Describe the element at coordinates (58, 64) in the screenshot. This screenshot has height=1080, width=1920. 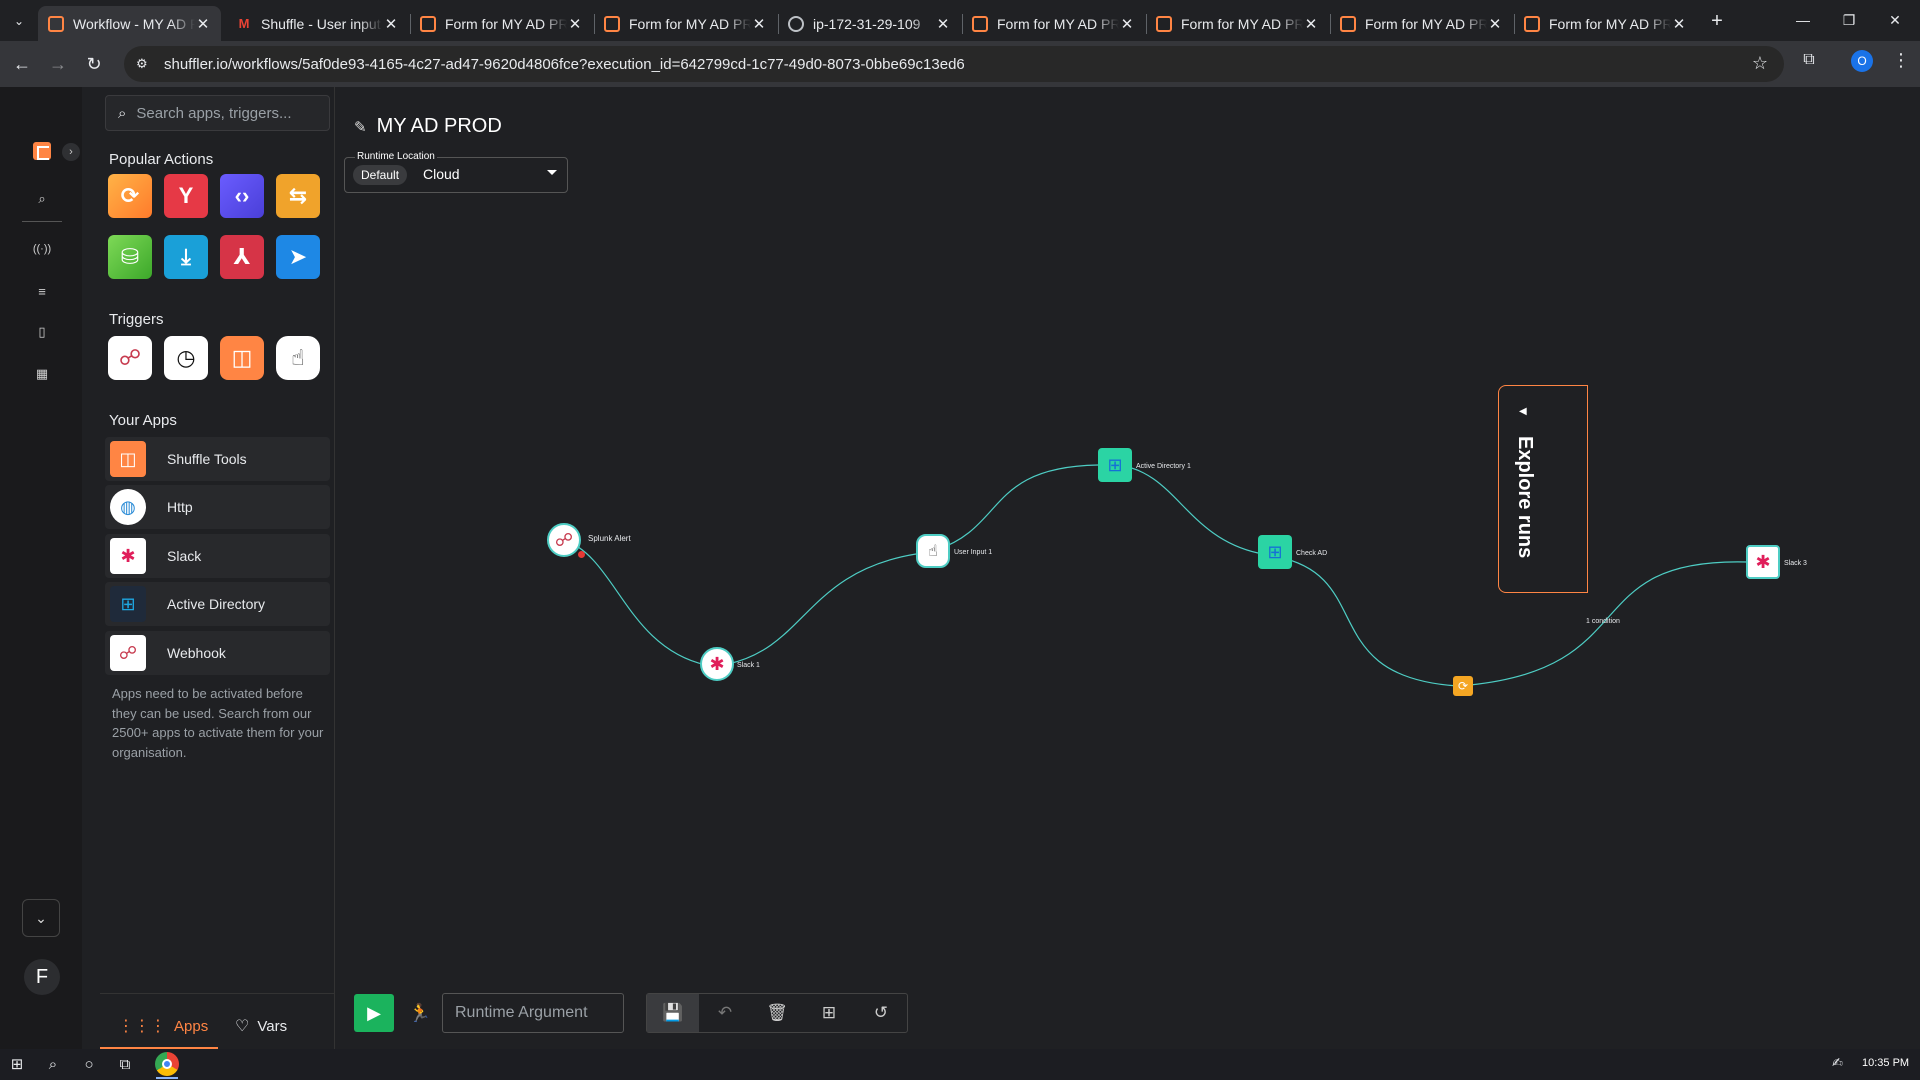
I see `forward-icon: →` at that location.